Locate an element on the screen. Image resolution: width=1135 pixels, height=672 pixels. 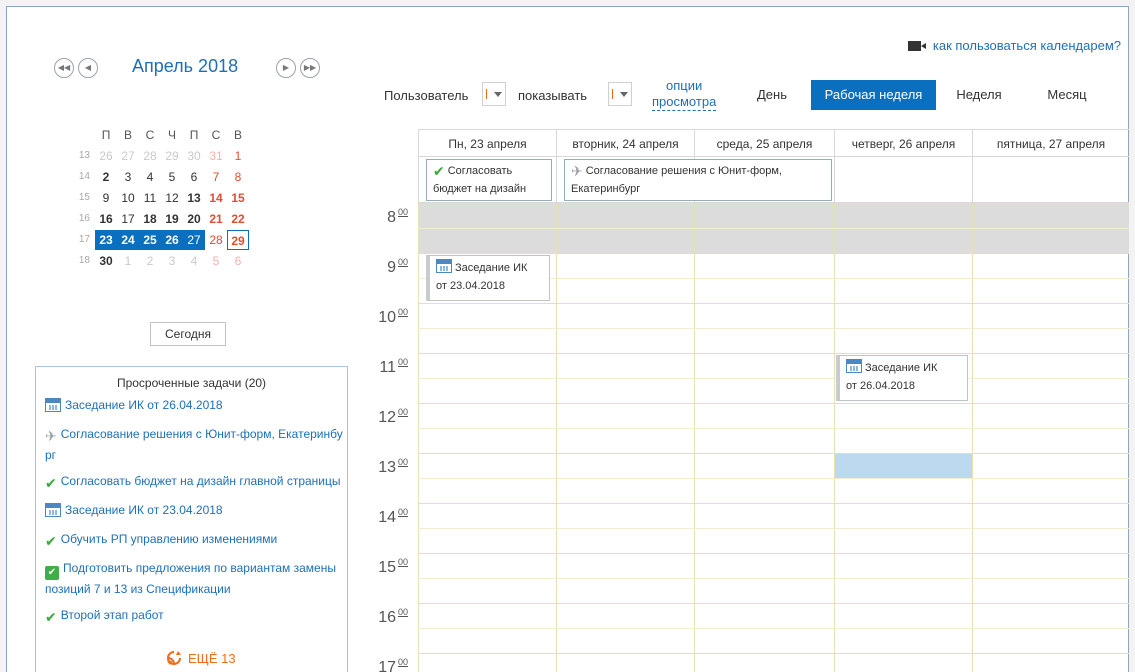
day-cell: 20 is located at coordinates (194, 219).